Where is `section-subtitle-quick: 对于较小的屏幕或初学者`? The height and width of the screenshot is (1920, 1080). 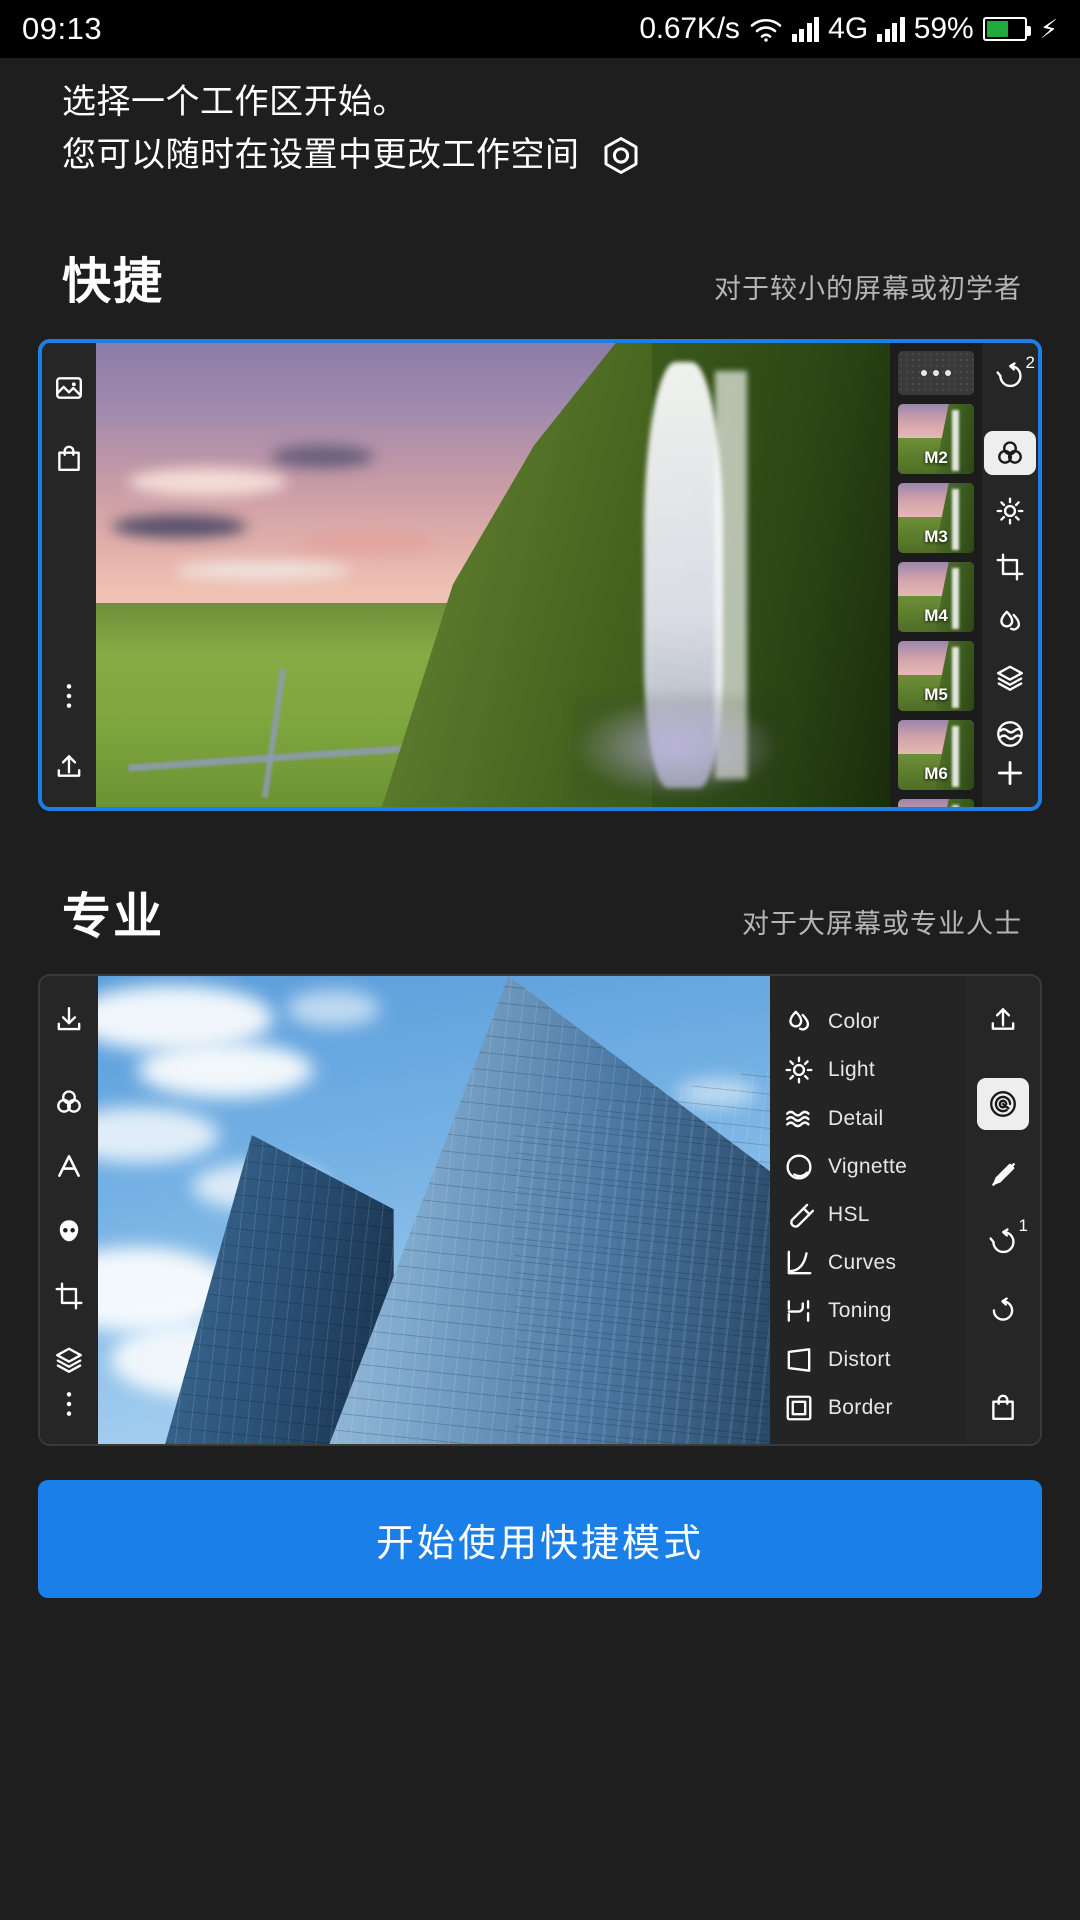 section-subtitle-quick: 对于较小的屏幕或初学者 is located at coordinates (868, 289).